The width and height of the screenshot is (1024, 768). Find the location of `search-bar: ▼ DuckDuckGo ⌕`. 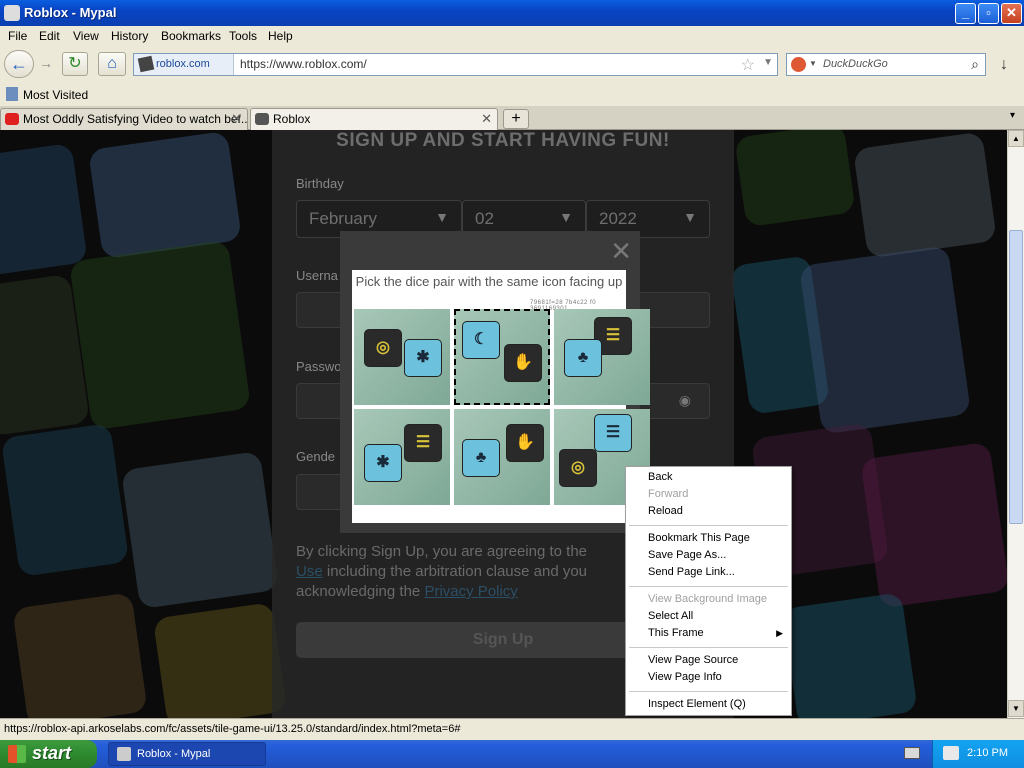

search-bar: ▼ DuckDuckGo ⌕ is located at coordinates (886, 64).